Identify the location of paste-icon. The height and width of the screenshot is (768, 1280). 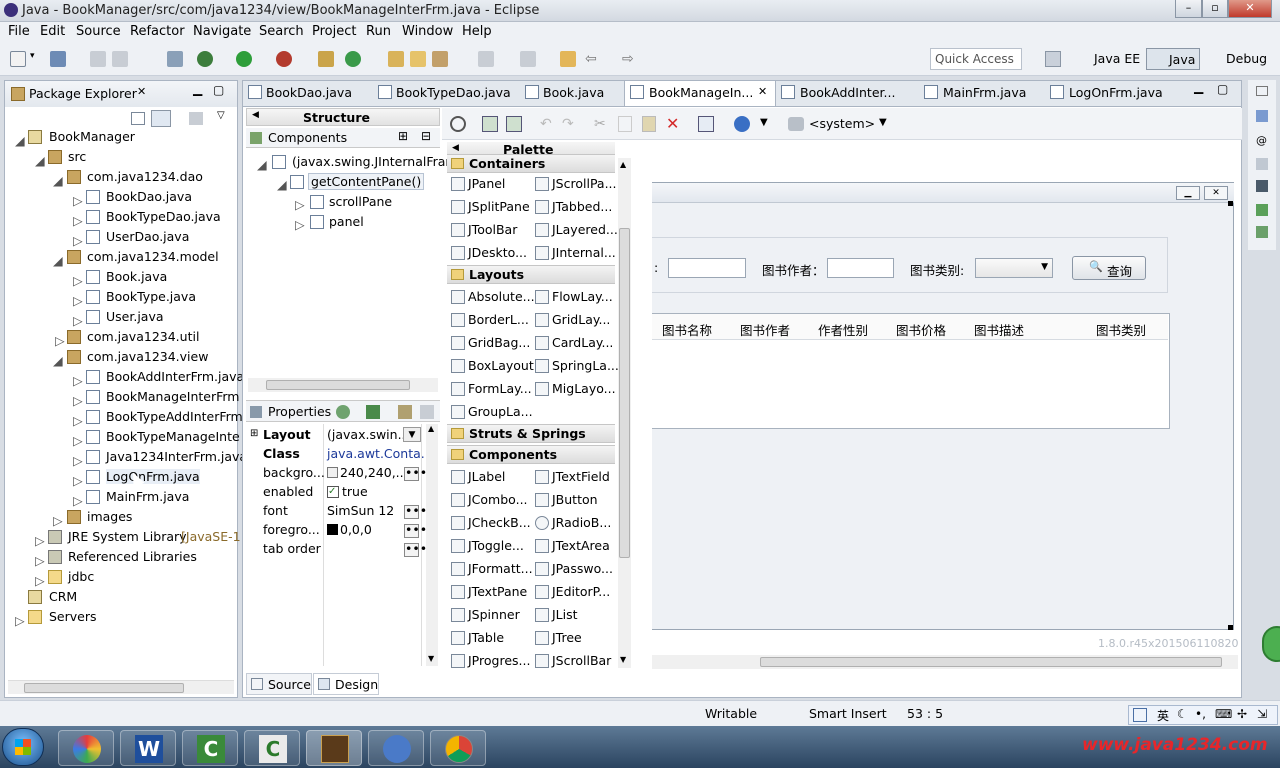
(649, 124).